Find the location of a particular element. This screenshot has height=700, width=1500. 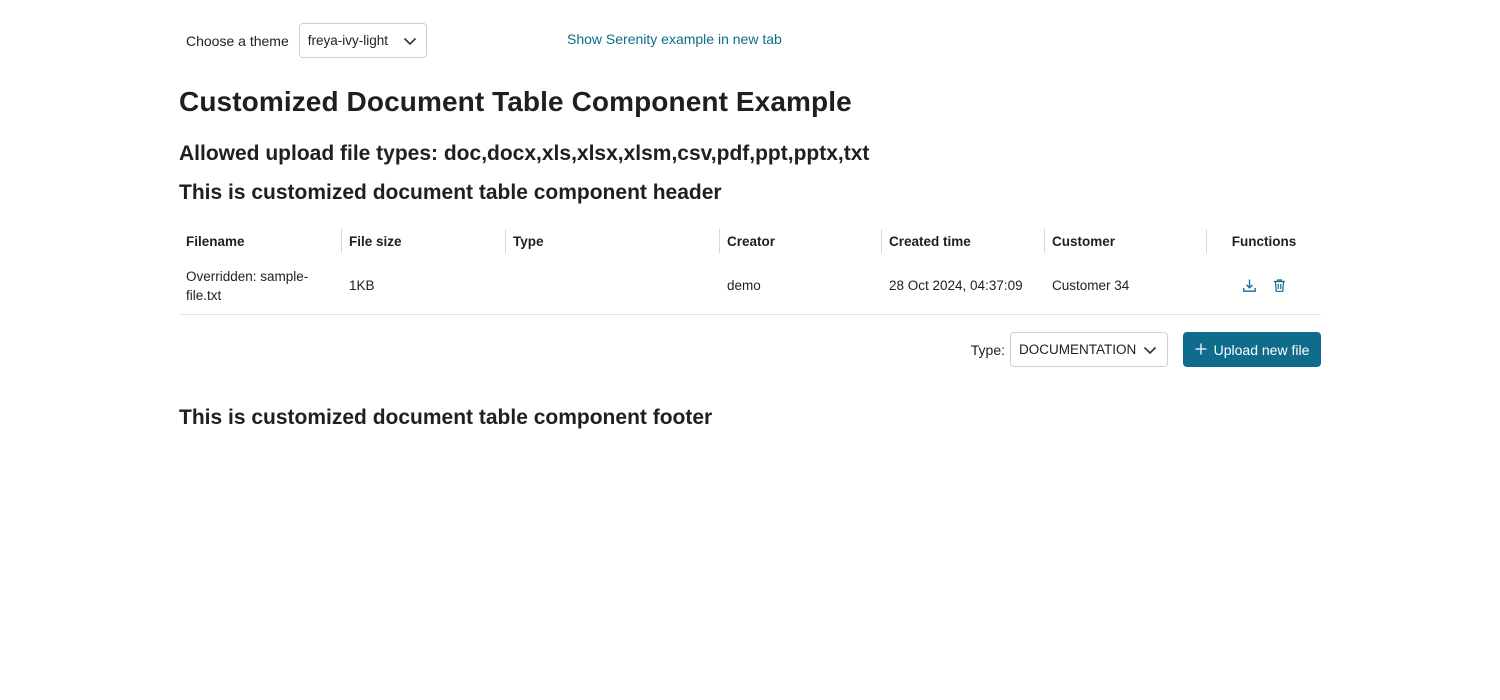

cell-creator: demo is located at coordinates (744, 285).